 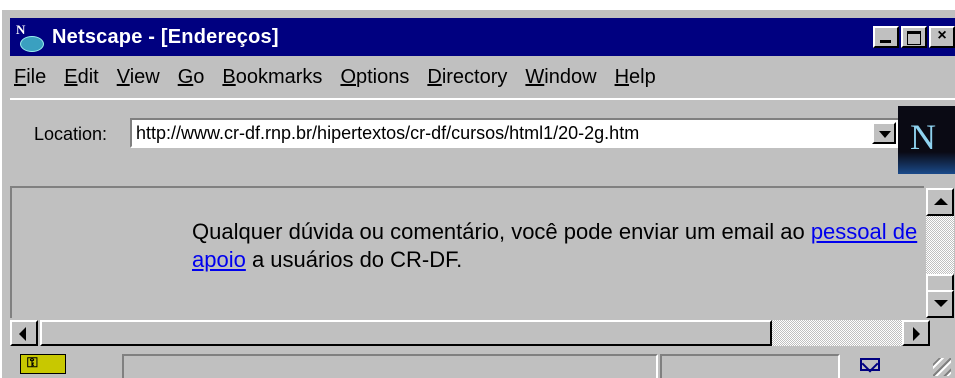 What do you see at coordinates (467, 77) in the screenshot?
I see `menu-directory: Directory` at bounding box center [467, 77].